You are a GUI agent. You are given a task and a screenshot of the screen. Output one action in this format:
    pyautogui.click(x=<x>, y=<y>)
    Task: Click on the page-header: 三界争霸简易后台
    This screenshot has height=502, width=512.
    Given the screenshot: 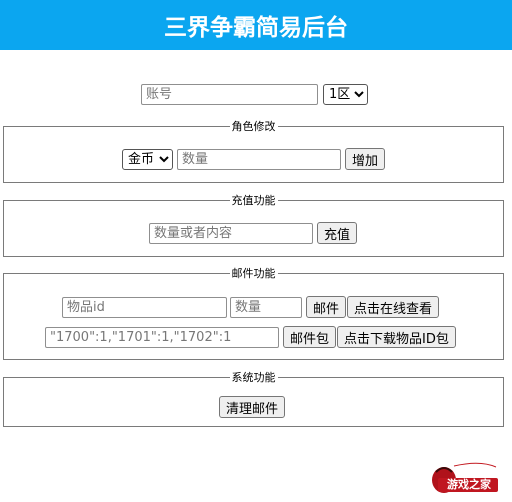 What is the action you would take?
    pyautogui.click(x=256, y=25)
    